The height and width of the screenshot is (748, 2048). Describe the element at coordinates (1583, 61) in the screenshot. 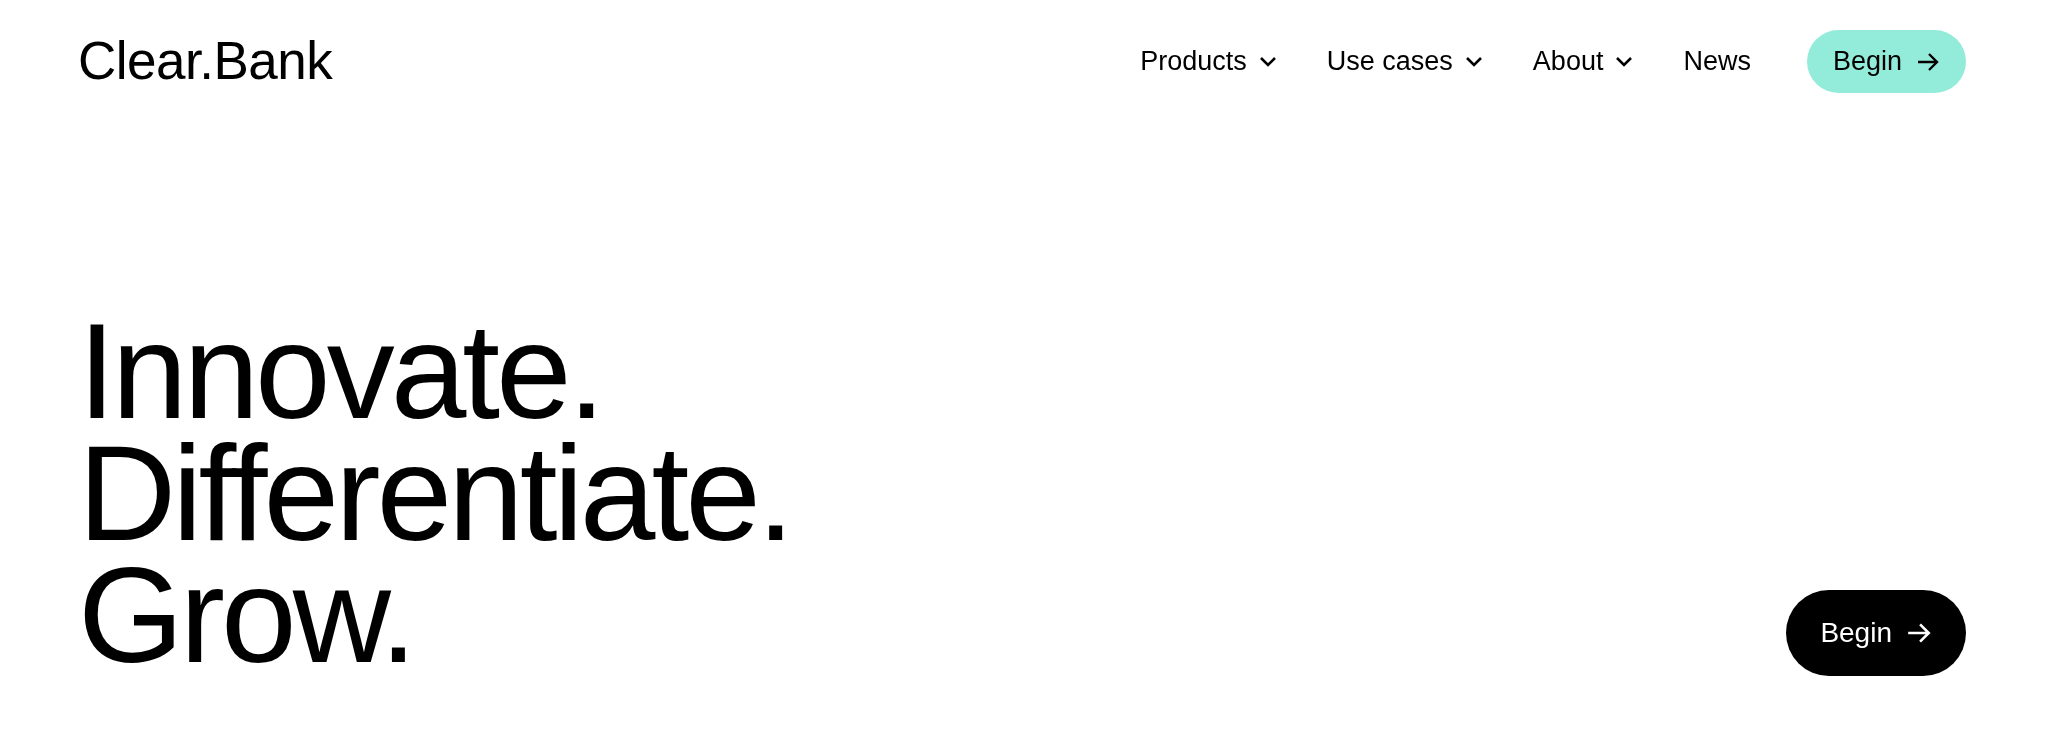

I see `nav-link: About` at that location.